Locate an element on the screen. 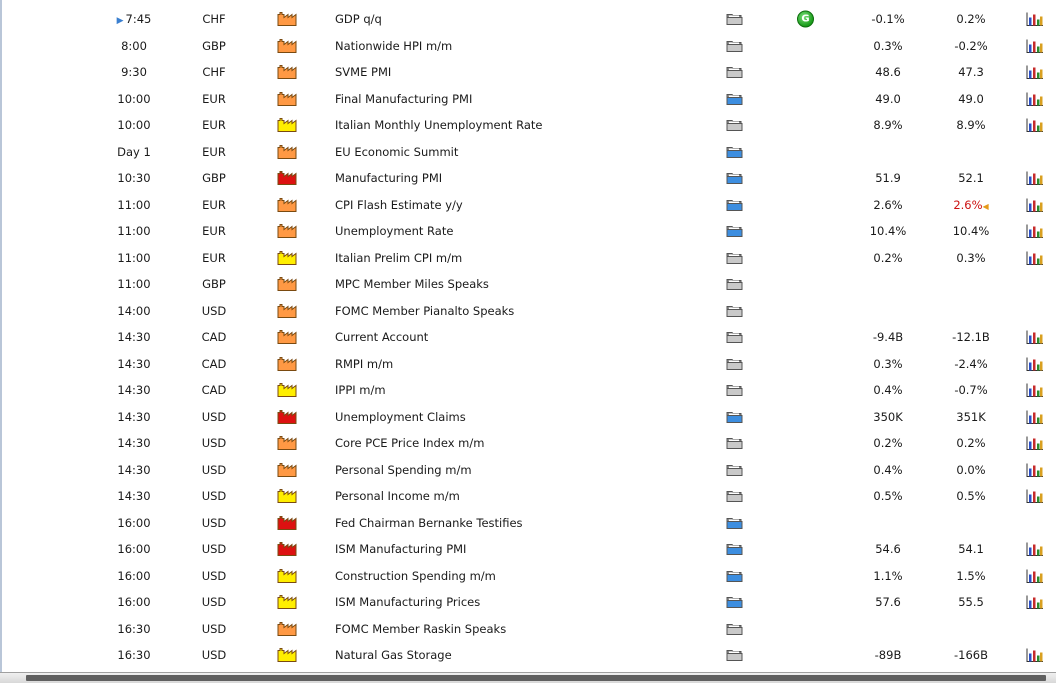 This screenshot has height=683, width=1056. forecast-value: -0.7% is located at coordinates (971, 390).